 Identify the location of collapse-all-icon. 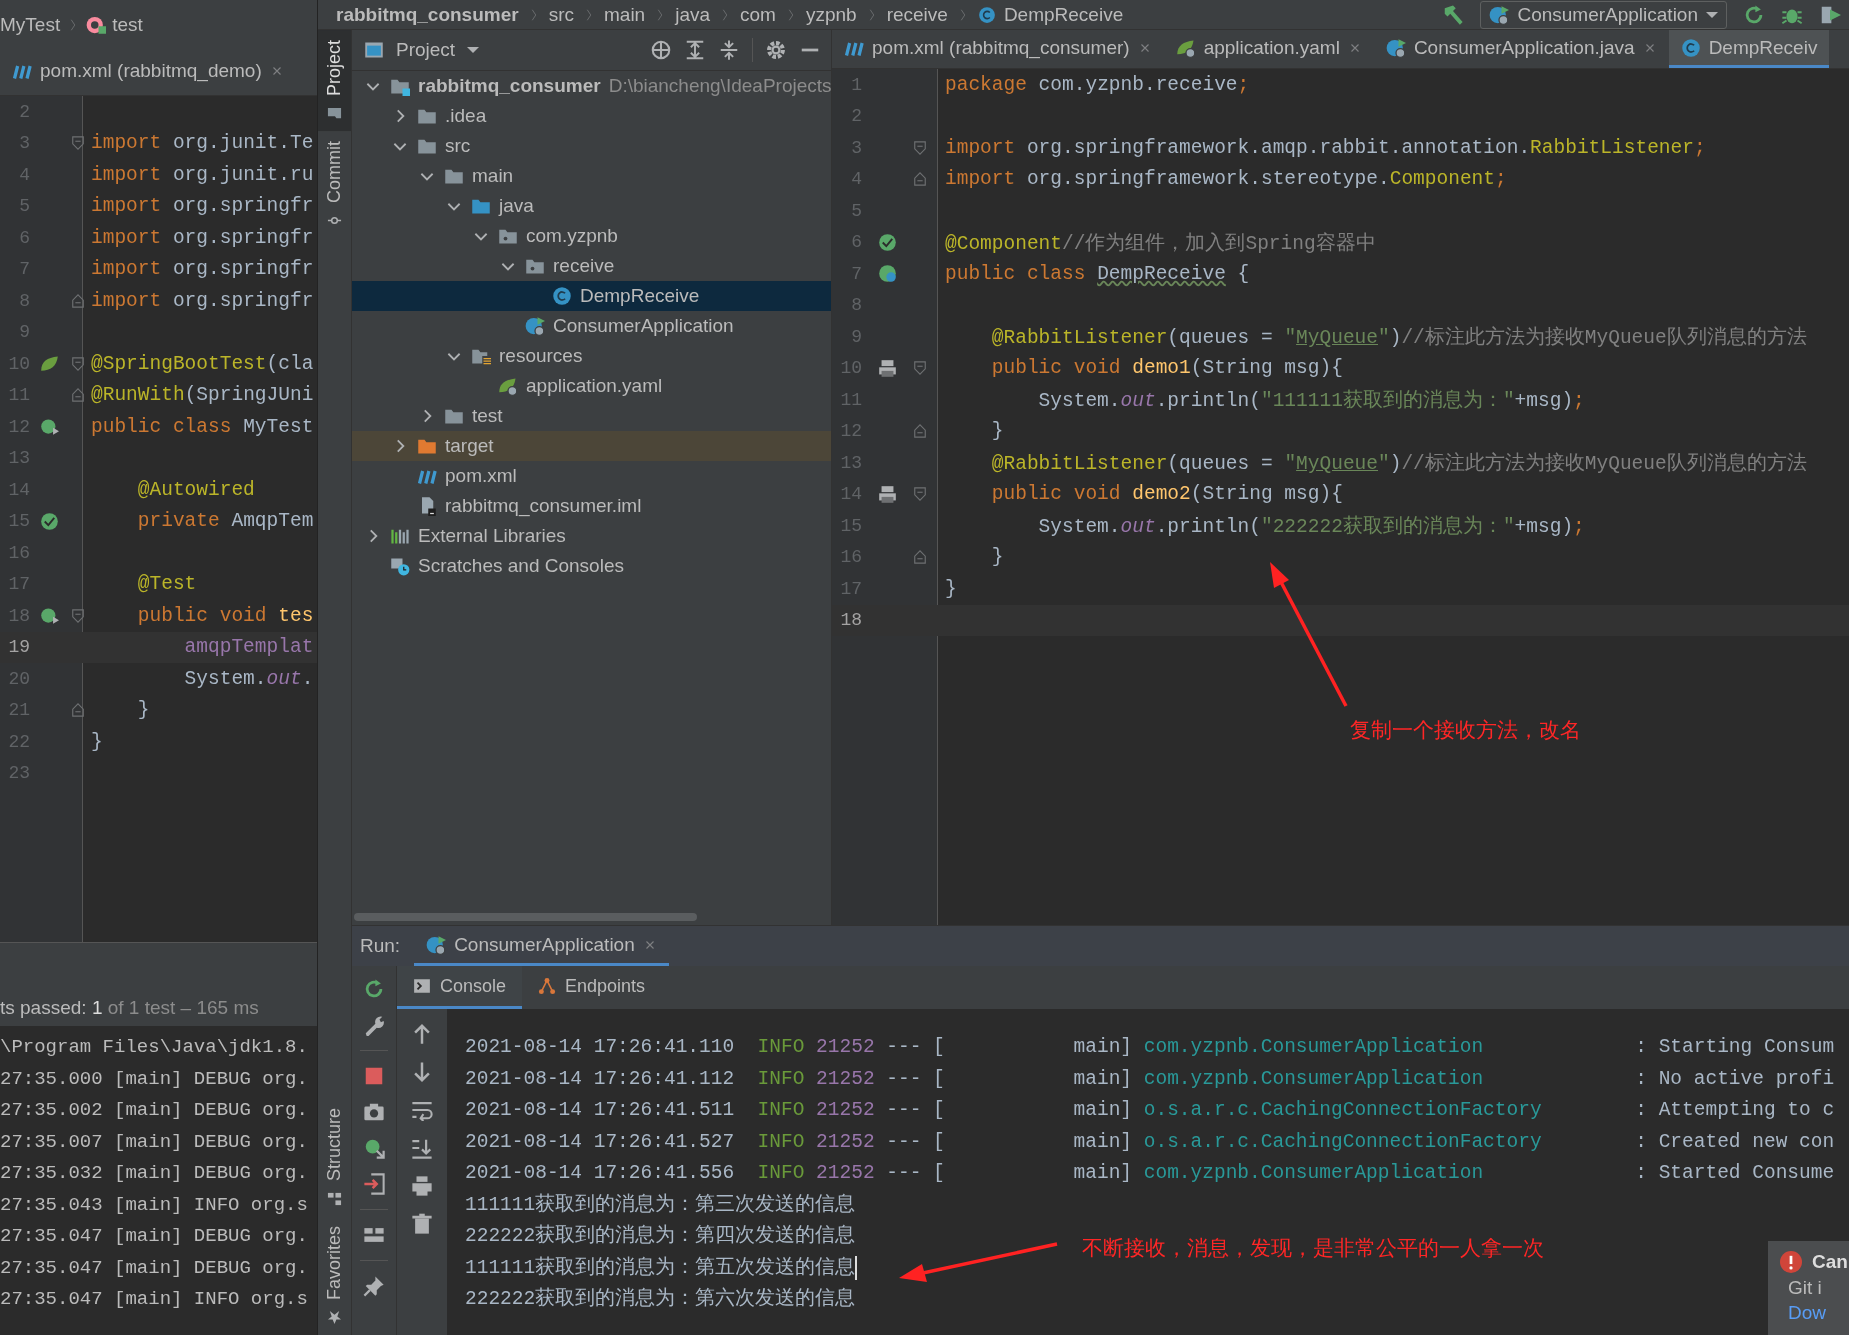
(729, 50).